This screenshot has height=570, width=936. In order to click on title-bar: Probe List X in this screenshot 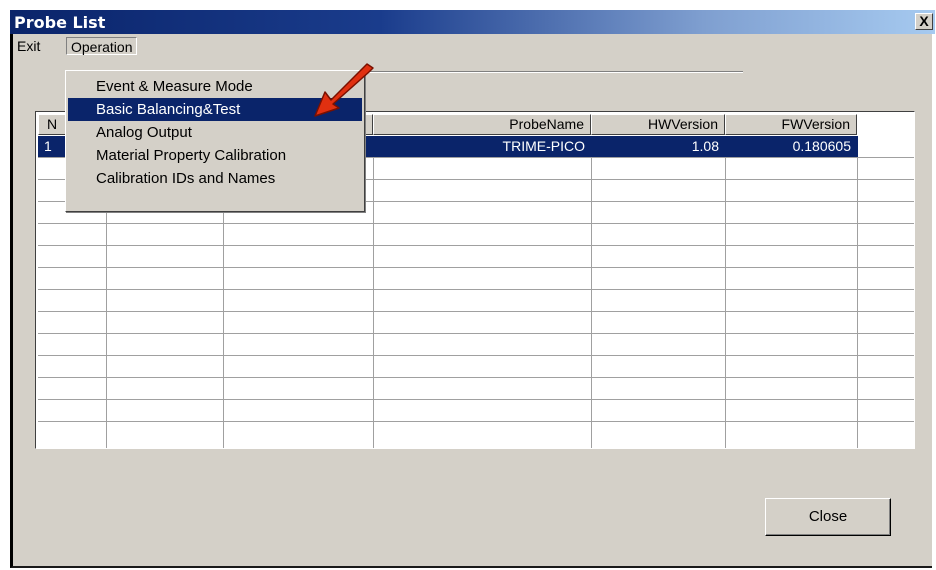, I will do `click(472, 22)`.